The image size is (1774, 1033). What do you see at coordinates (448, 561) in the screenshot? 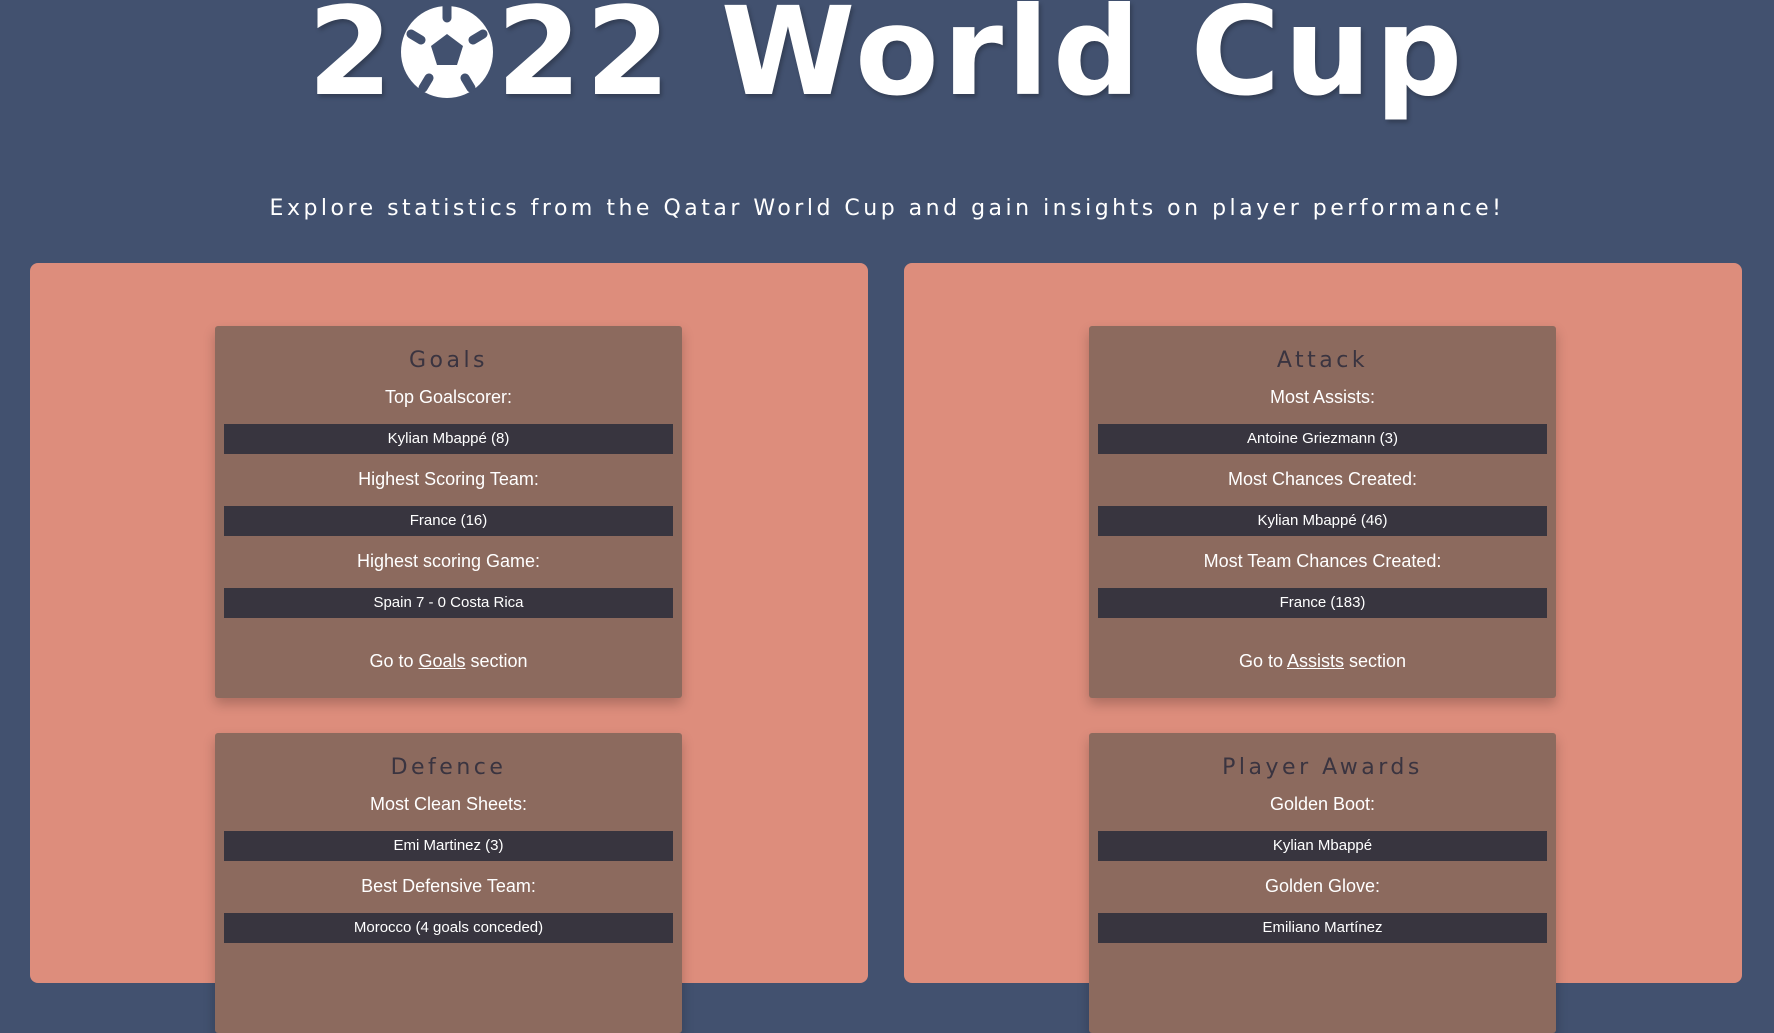
I see `stat-label: Highest scoring Game:` at bounding box center [448, 561].